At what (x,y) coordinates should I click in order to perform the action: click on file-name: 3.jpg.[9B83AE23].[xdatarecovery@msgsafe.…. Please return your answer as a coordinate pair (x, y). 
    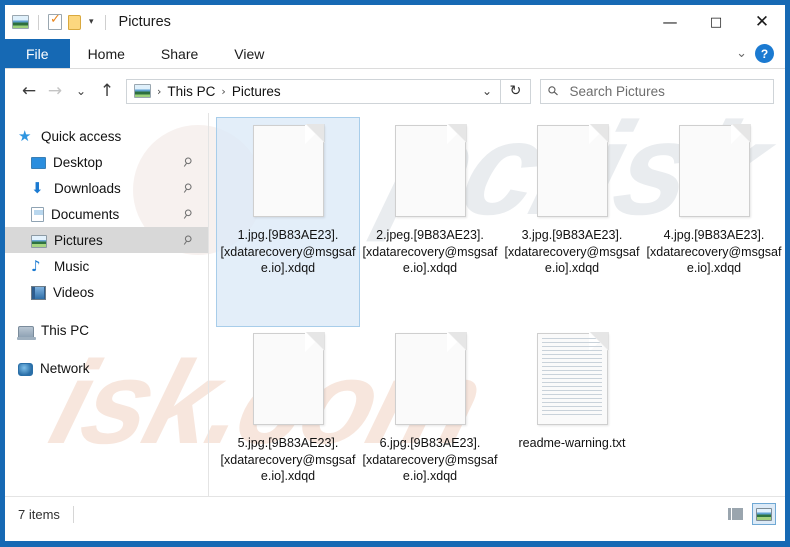
    Looking at the image, I should click on (572, 251).